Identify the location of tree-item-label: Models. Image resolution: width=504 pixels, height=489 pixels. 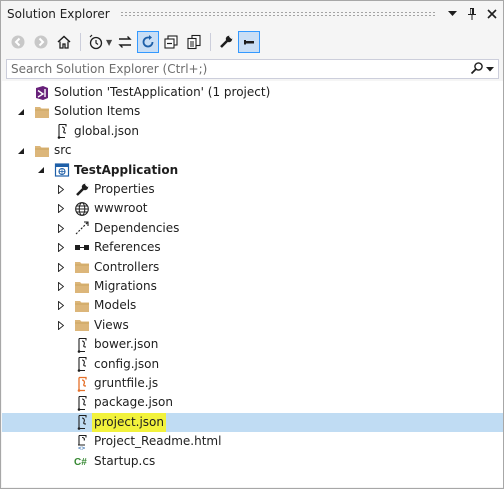
(115, 305).